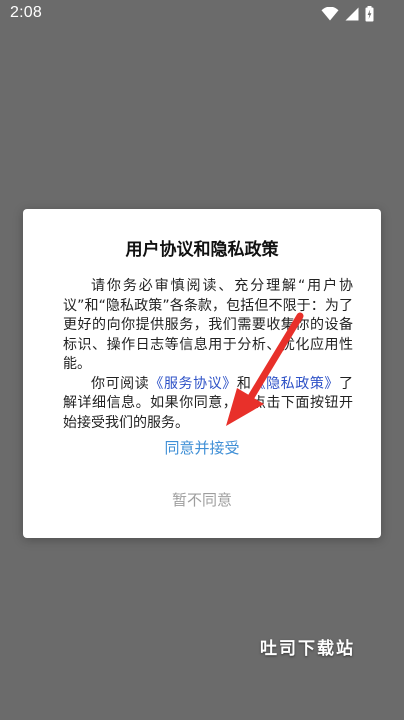  What do you see at coordinates (193, 384) in the screenshot?
I see `service-agreement-link: 《服务协议》` at bounding box center [193, 384].